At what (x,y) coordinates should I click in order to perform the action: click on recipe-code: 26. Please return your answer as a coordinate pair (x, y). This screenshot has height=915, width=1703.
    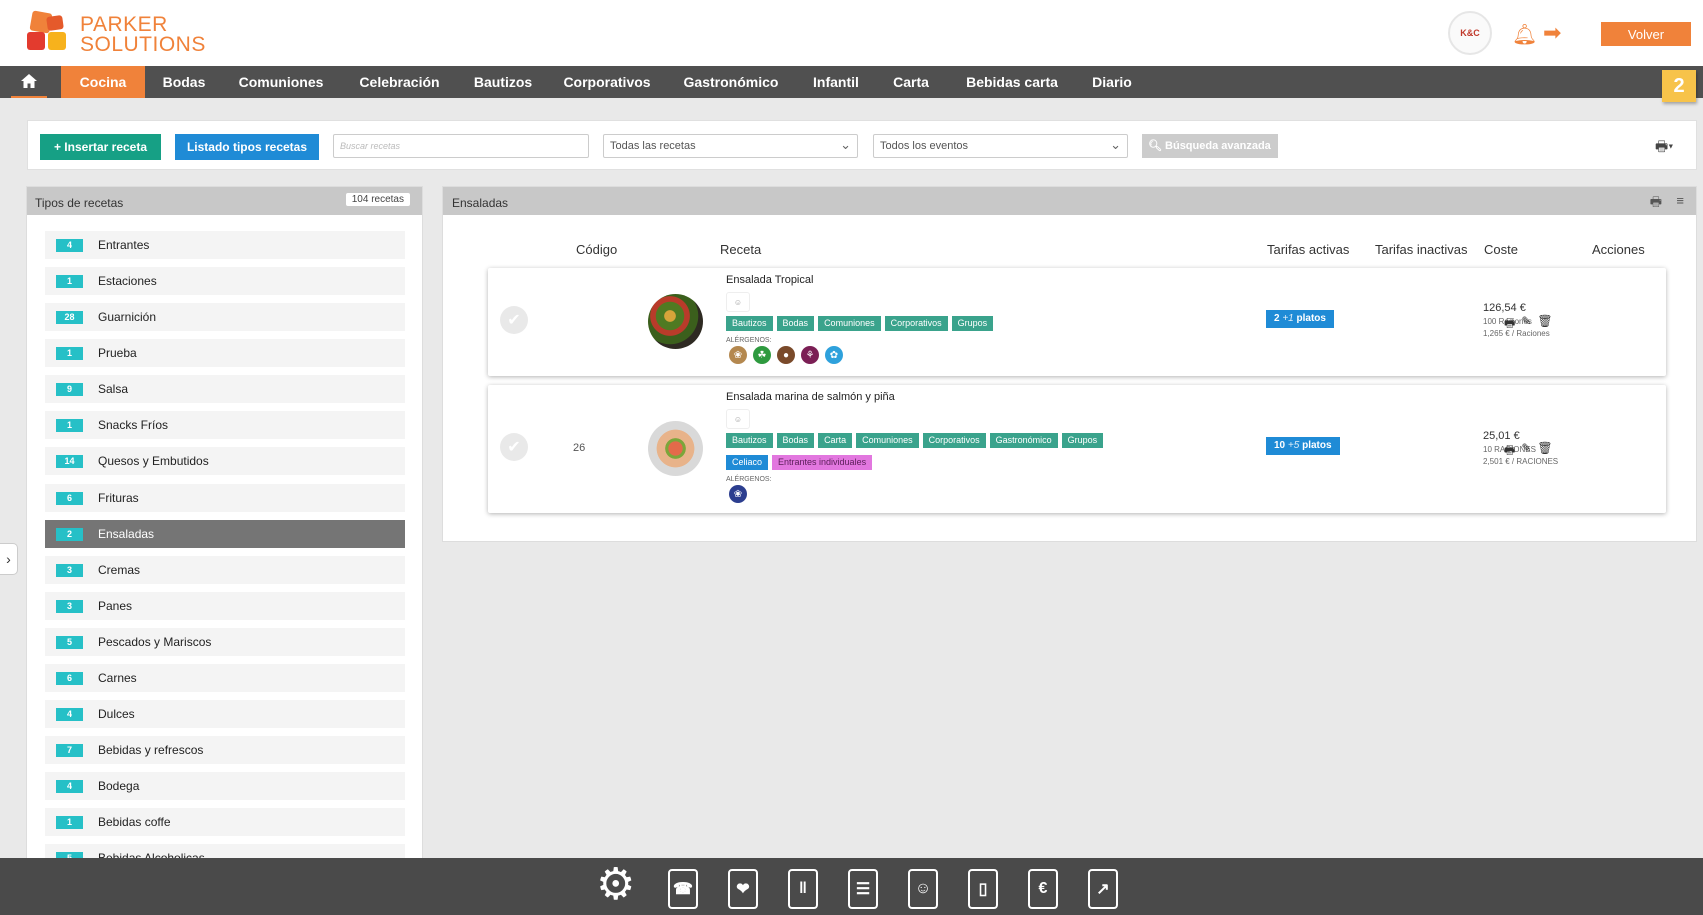
    Looking at the image, I should click on (579, 448).